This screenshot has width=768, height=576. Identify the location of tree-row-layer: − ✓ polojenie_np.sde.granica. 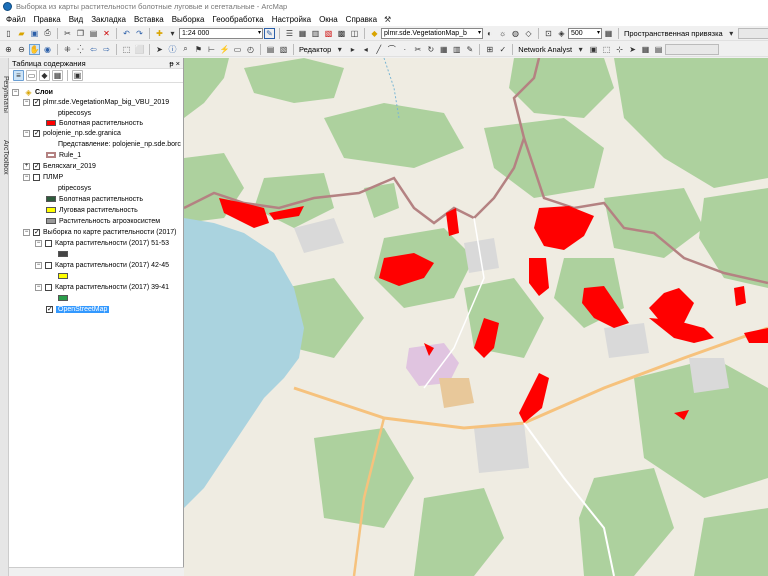
(72, 133).